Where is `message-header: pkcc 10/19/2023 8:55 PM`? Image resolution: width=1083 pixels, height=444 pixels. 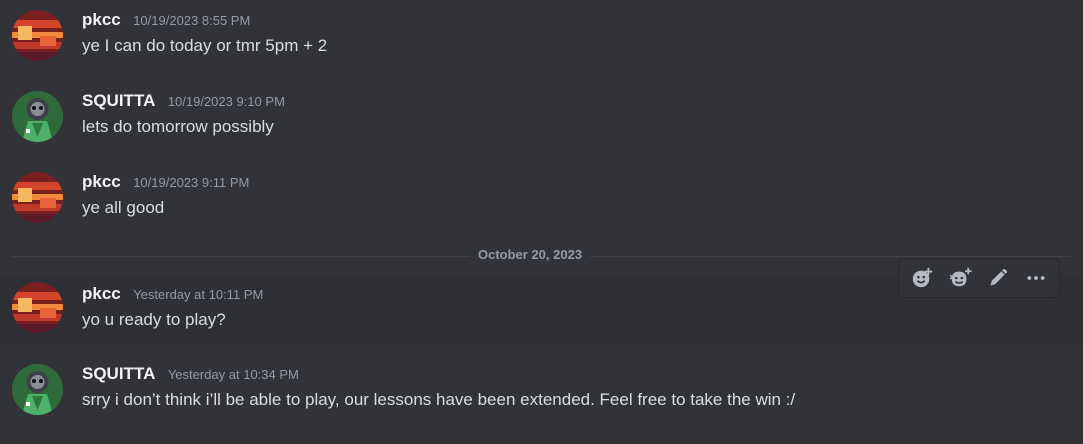 message-header: pkcc 10/19/2023 8:55 PM is located at coordinates (166, 21).